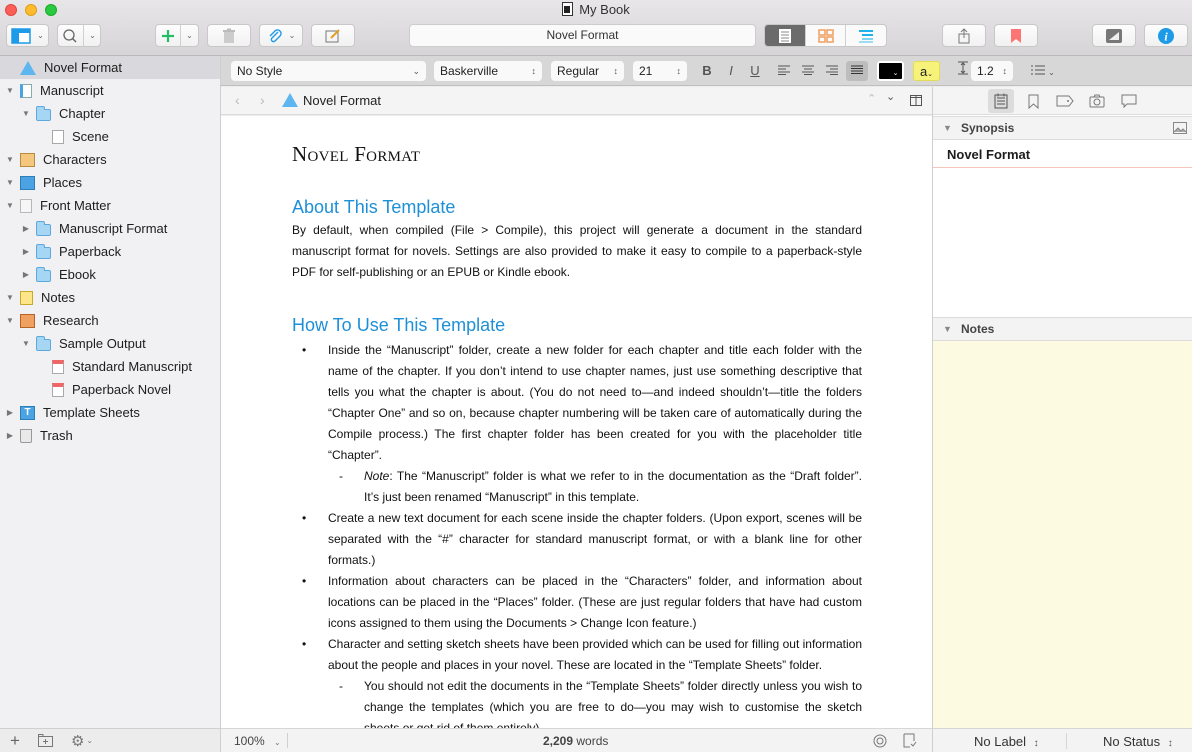 Image resolution: width=1192 pixels, height=752 pixels. What do you see at coordinates (333, 35) in the screenshot?
I see `compose-button` at bounding box center [333, 35].